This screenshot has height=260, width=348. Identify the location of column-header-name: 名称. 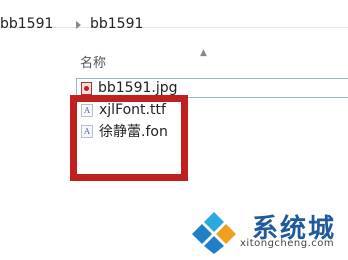
(93, 61).